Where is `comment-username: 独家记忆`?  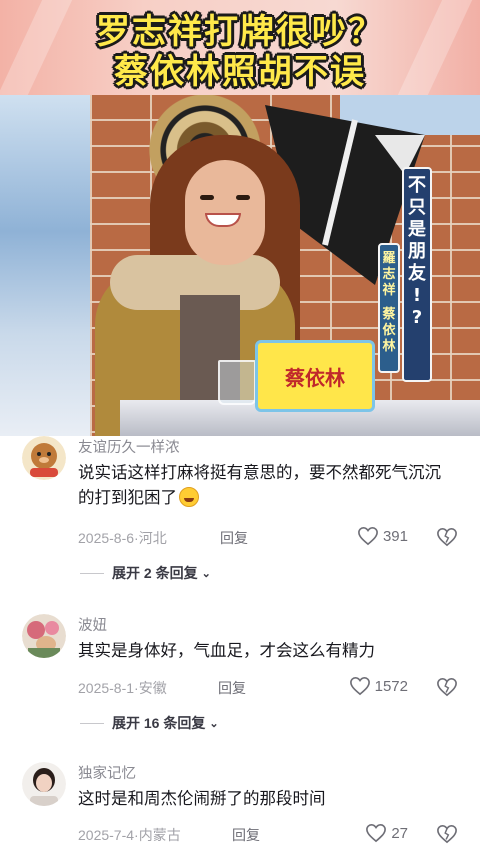 comment-username: 独家记忆 is located at coordinates (107, 772).